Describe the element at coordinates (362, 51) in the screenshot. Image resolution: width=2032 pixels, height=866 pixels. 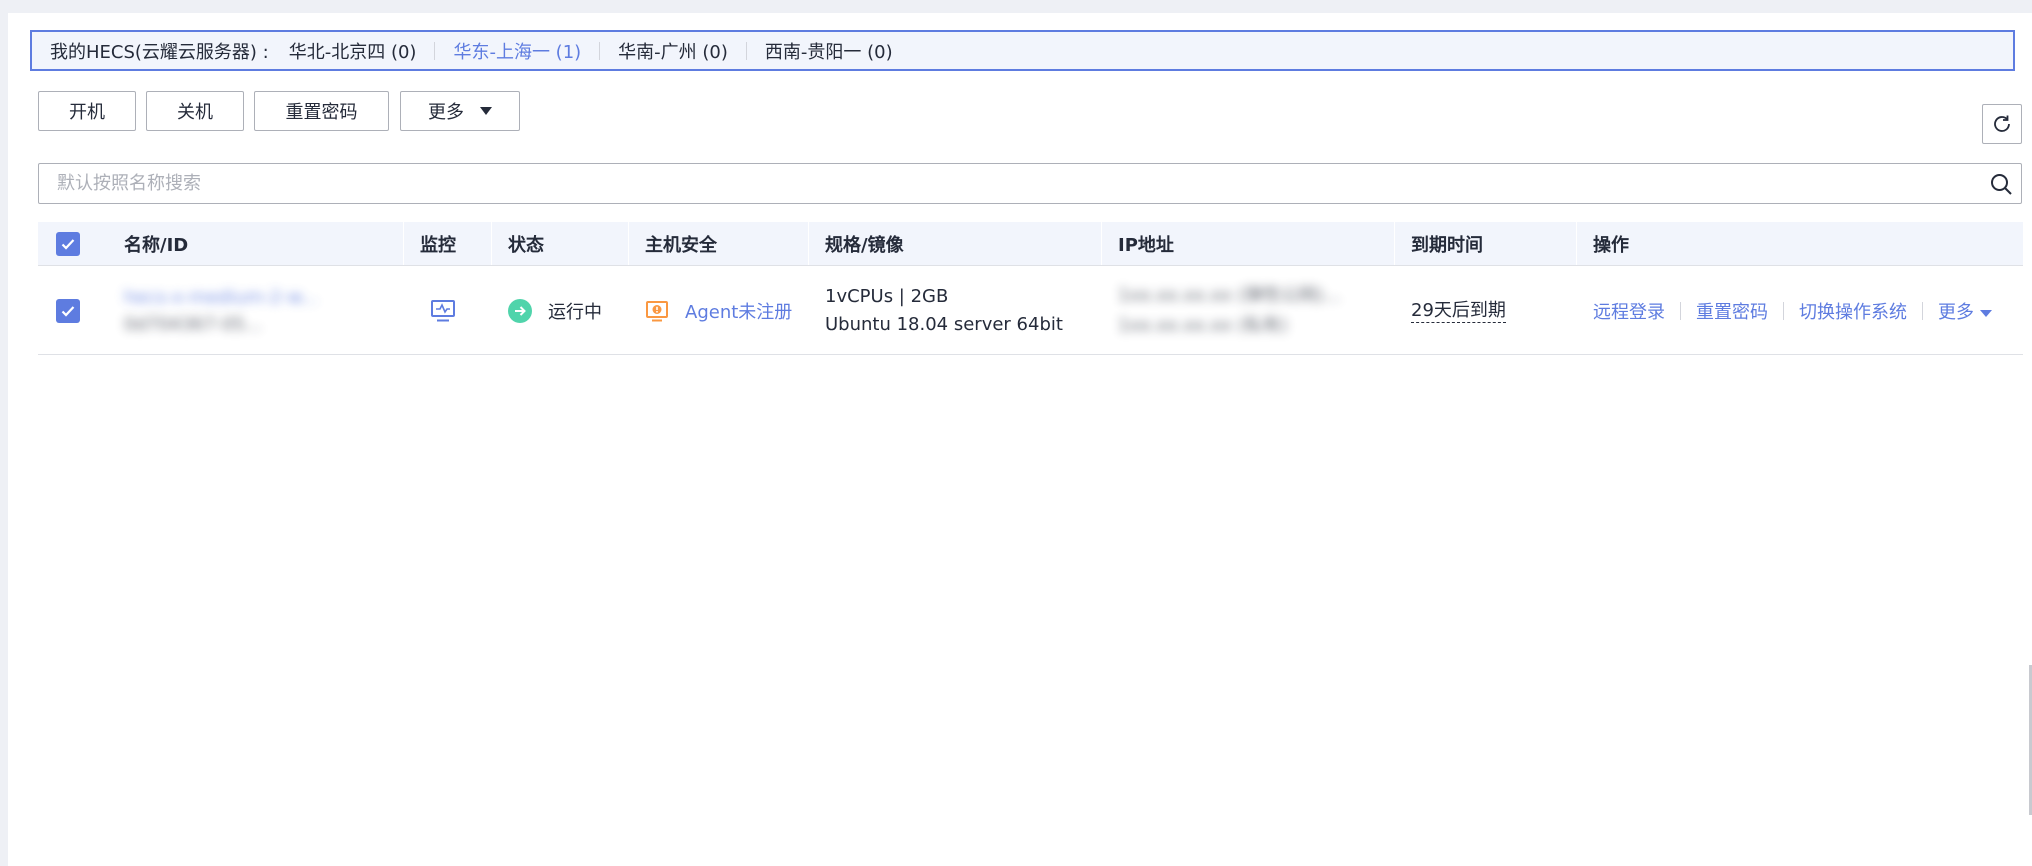
I see `region-tab-beijing4: 华北-北京四 (0)` at that location.